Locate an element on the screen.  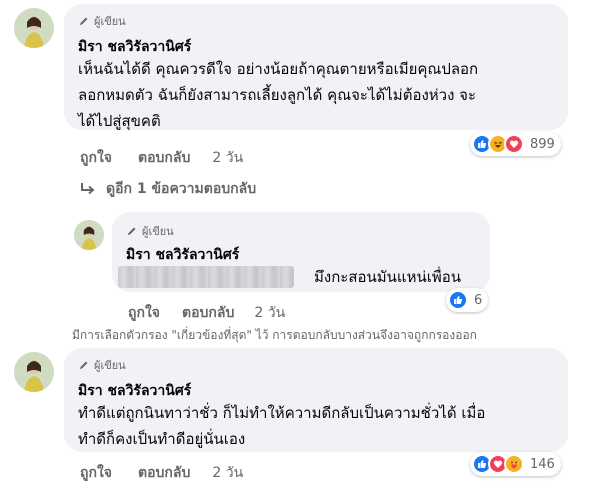
reaction-count: 146 is located at coordinates (542, 464).